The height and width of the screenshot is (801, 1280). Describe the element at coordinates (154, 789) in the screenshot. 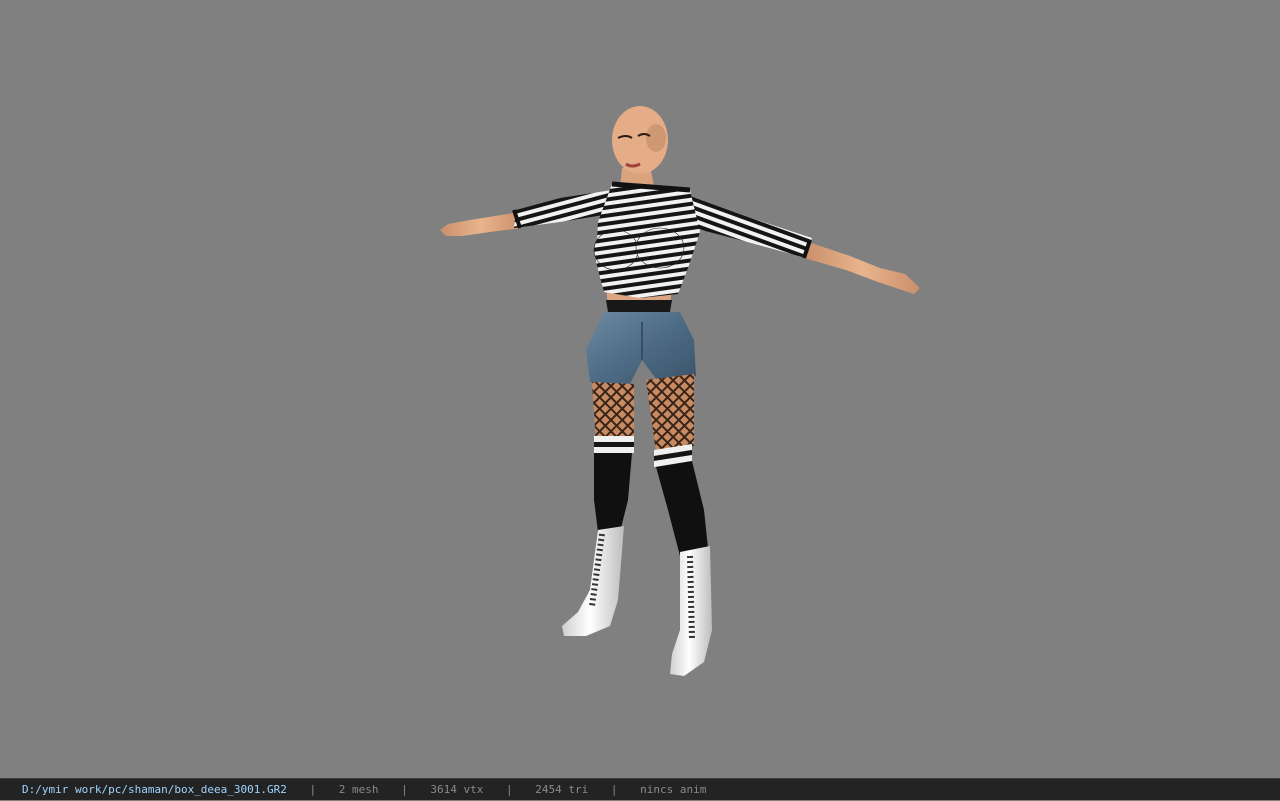

I see `file-path: D:/ymir work/pc/shaman/box_deea_3001.GR2` at that location.